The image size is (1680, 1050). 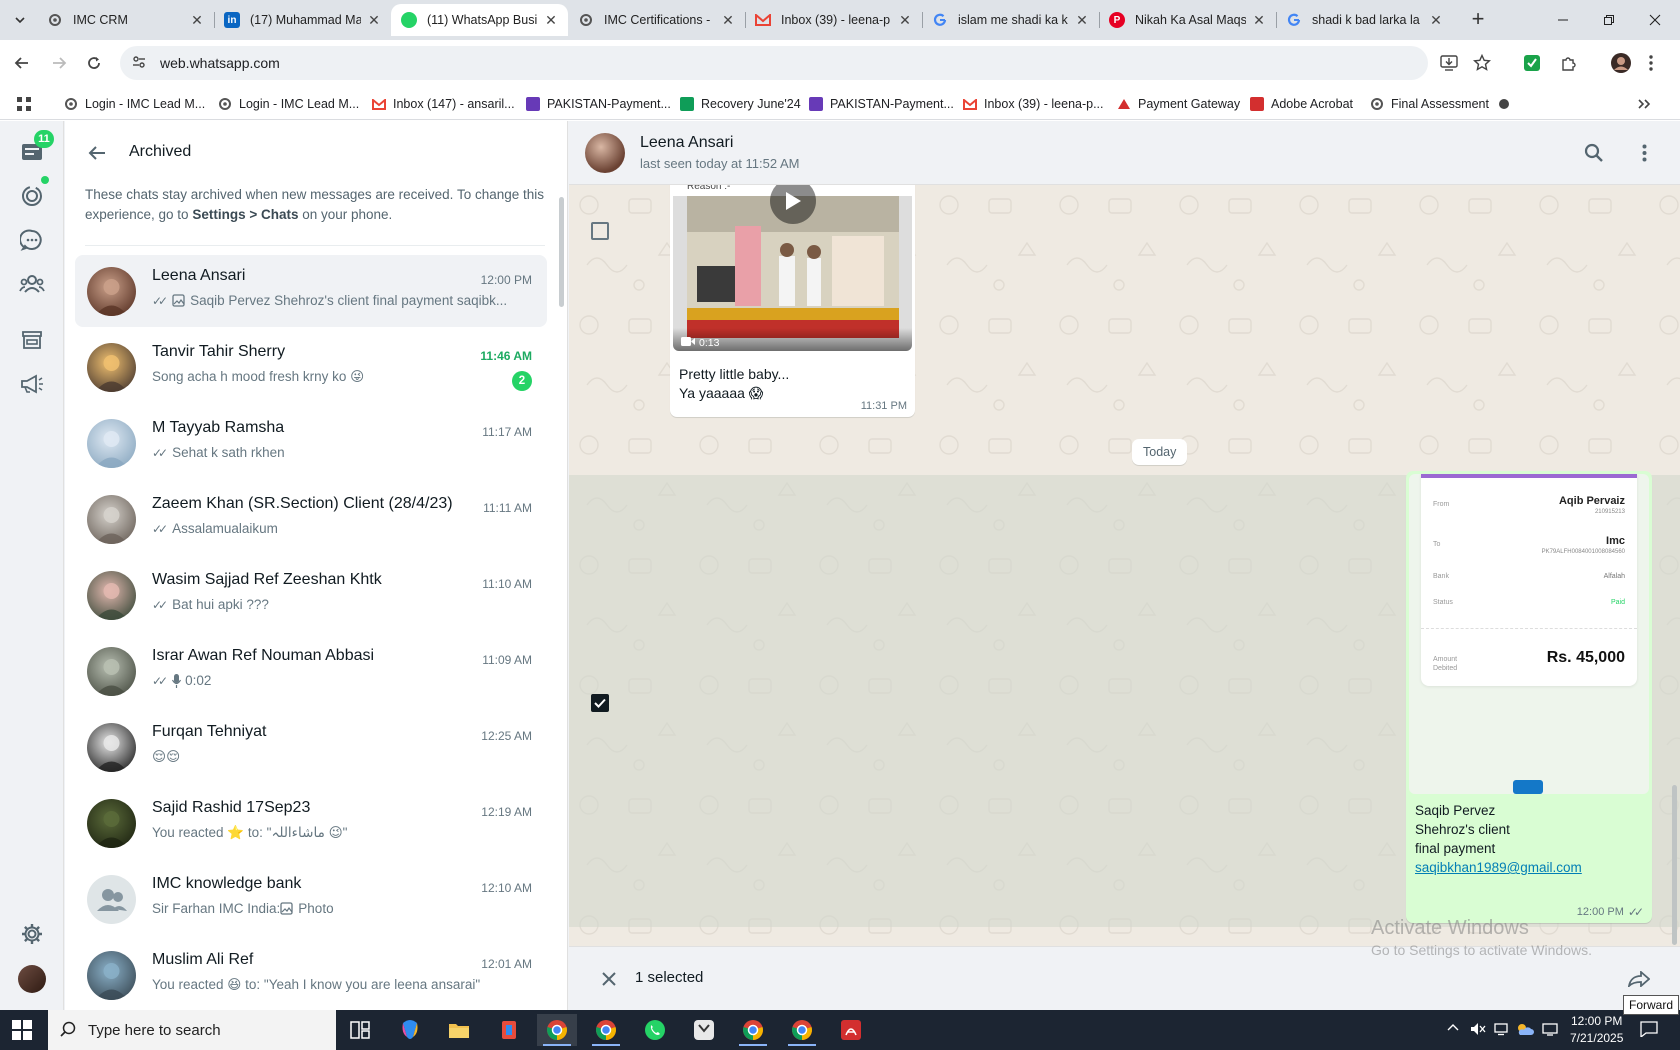 I want to click on select-message-checkbox, so click(x=600, y=231).